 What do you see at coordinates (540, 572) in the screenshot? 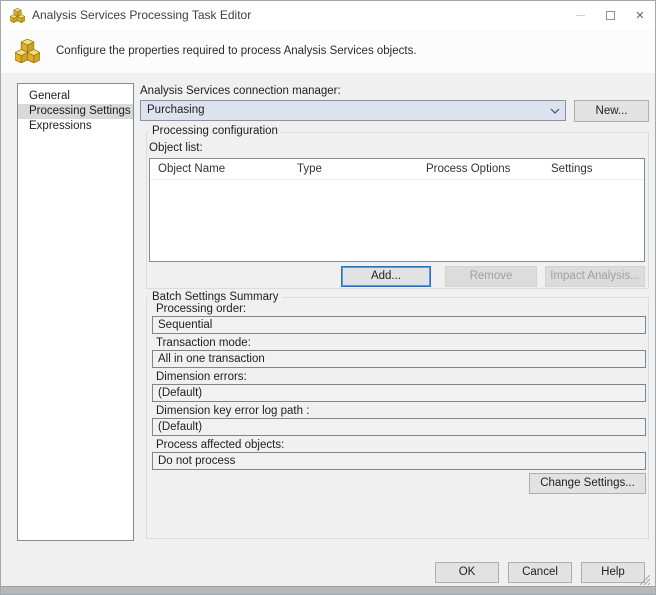
I see `cancel-button: Cancel` at bounding box center [540, 572].